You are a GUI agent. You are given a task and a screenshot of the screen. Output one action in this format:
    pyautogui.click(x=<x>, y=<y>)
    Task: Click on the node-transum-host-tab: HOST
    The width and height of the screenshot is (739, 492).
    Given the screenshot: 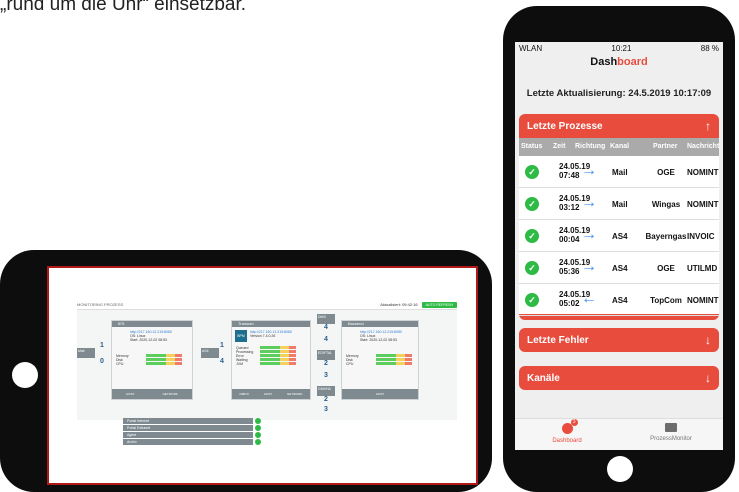 What is the action you would take?
    pyautogui.click(x=268, y=394)
    